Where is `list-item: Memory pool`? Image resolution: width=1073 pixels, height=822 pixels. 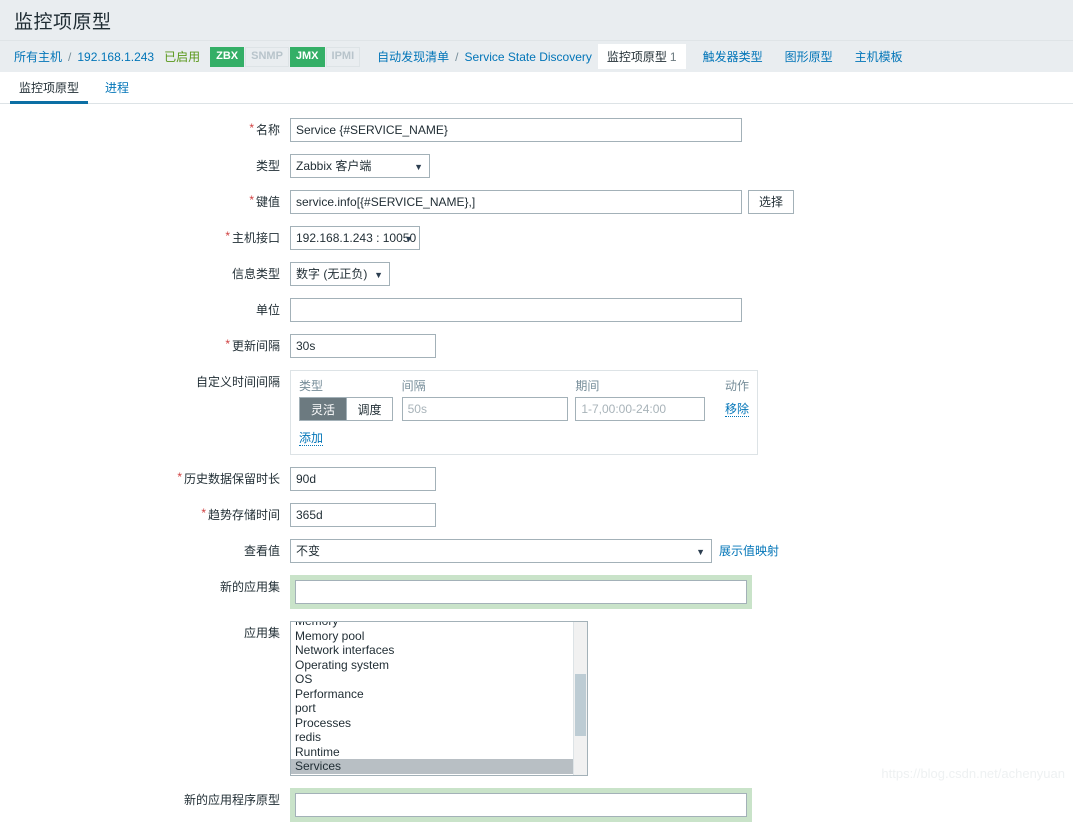
list-item: Memory pool is located at coordinates (432, 636).